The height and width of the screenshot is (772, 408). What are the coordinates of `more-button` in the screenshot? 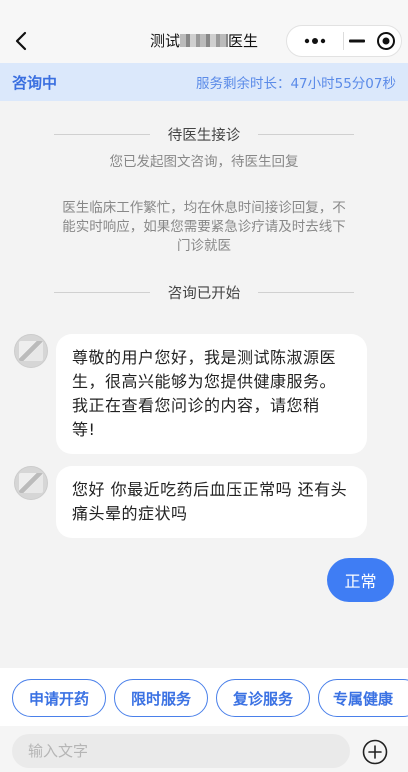 It's located at (315, 41).